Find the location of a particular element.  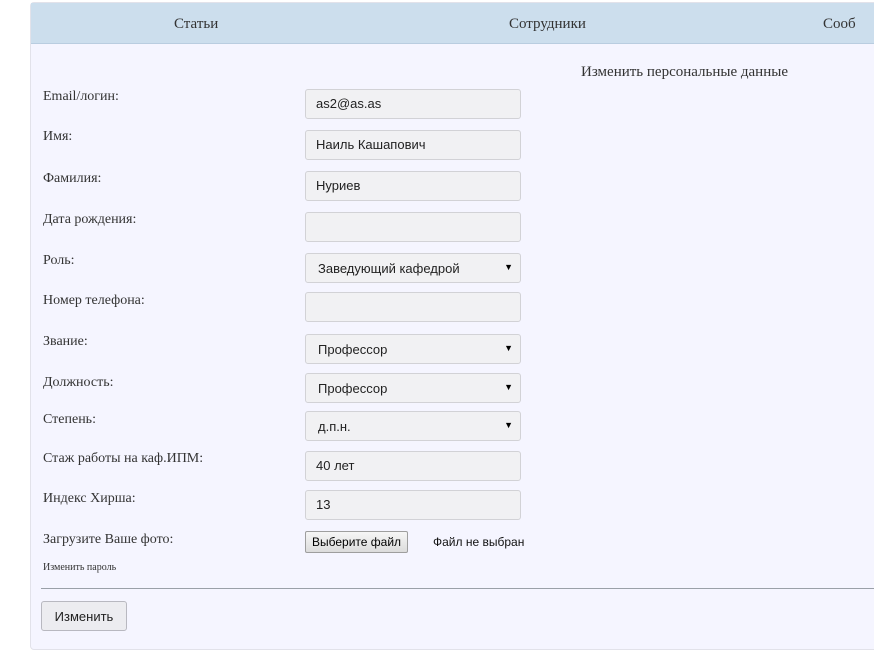

submit-button: Изменить is located at coordinates (84, 616).